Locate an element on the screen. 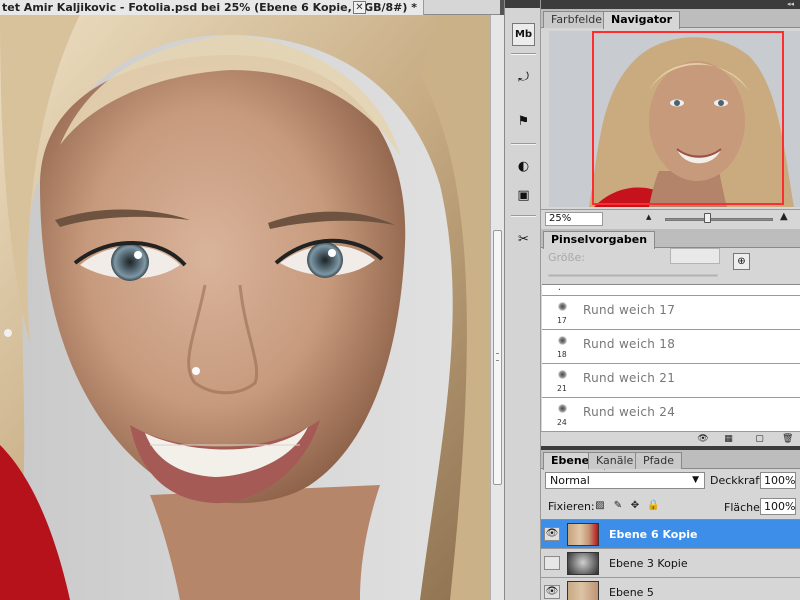  collapse-icon: ◂◂ is located at coordinates (790, 4).